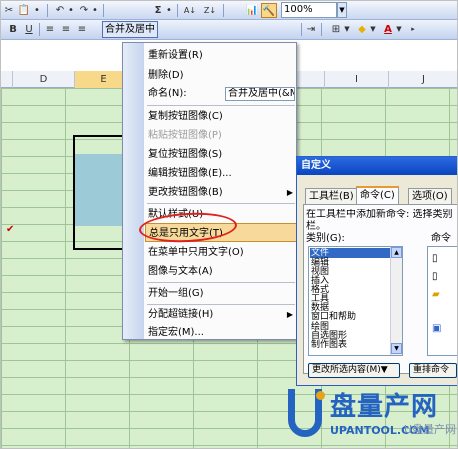 This screenshot has width=458, height=449. I want to click on menu-item-change-image-label: 更改按钮图像(B), so click(185, 192).